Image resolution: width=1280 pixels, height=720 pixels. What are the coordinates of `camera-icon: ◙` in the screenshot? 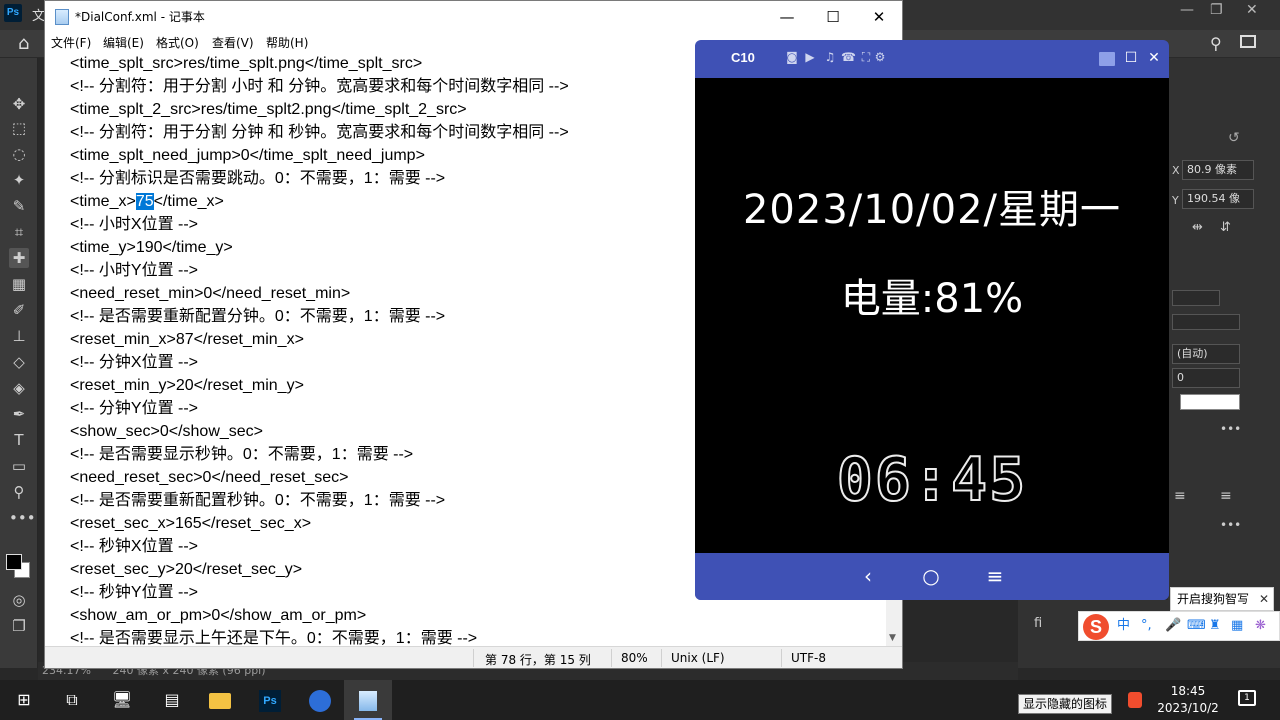 It's located at (792, 57).